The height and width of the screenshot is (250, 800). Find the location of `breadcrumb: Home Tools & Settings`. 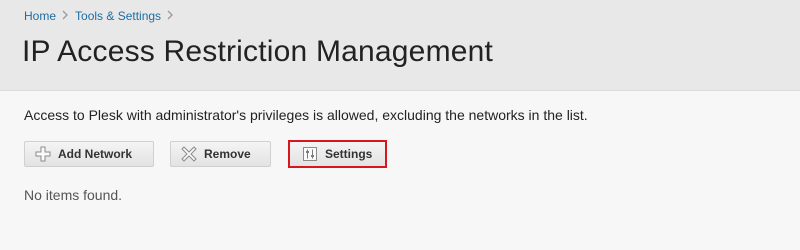

breadcrumb: Home Tools & Settings is located at coordinates (102, 16).